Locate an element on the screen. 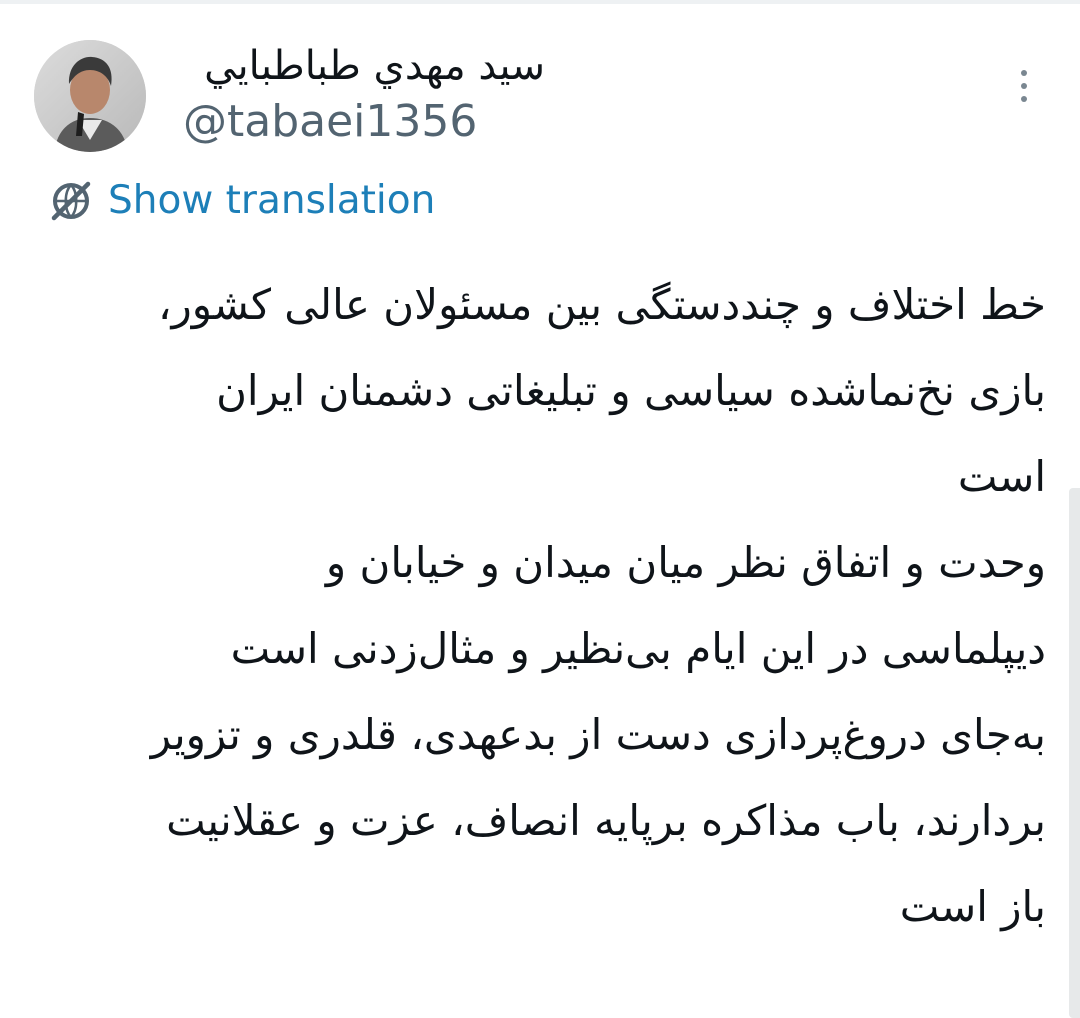 The height and width of the screenshot is (1018, 1080). show-translation-label: Show translation is located at coordinates (272, 200).